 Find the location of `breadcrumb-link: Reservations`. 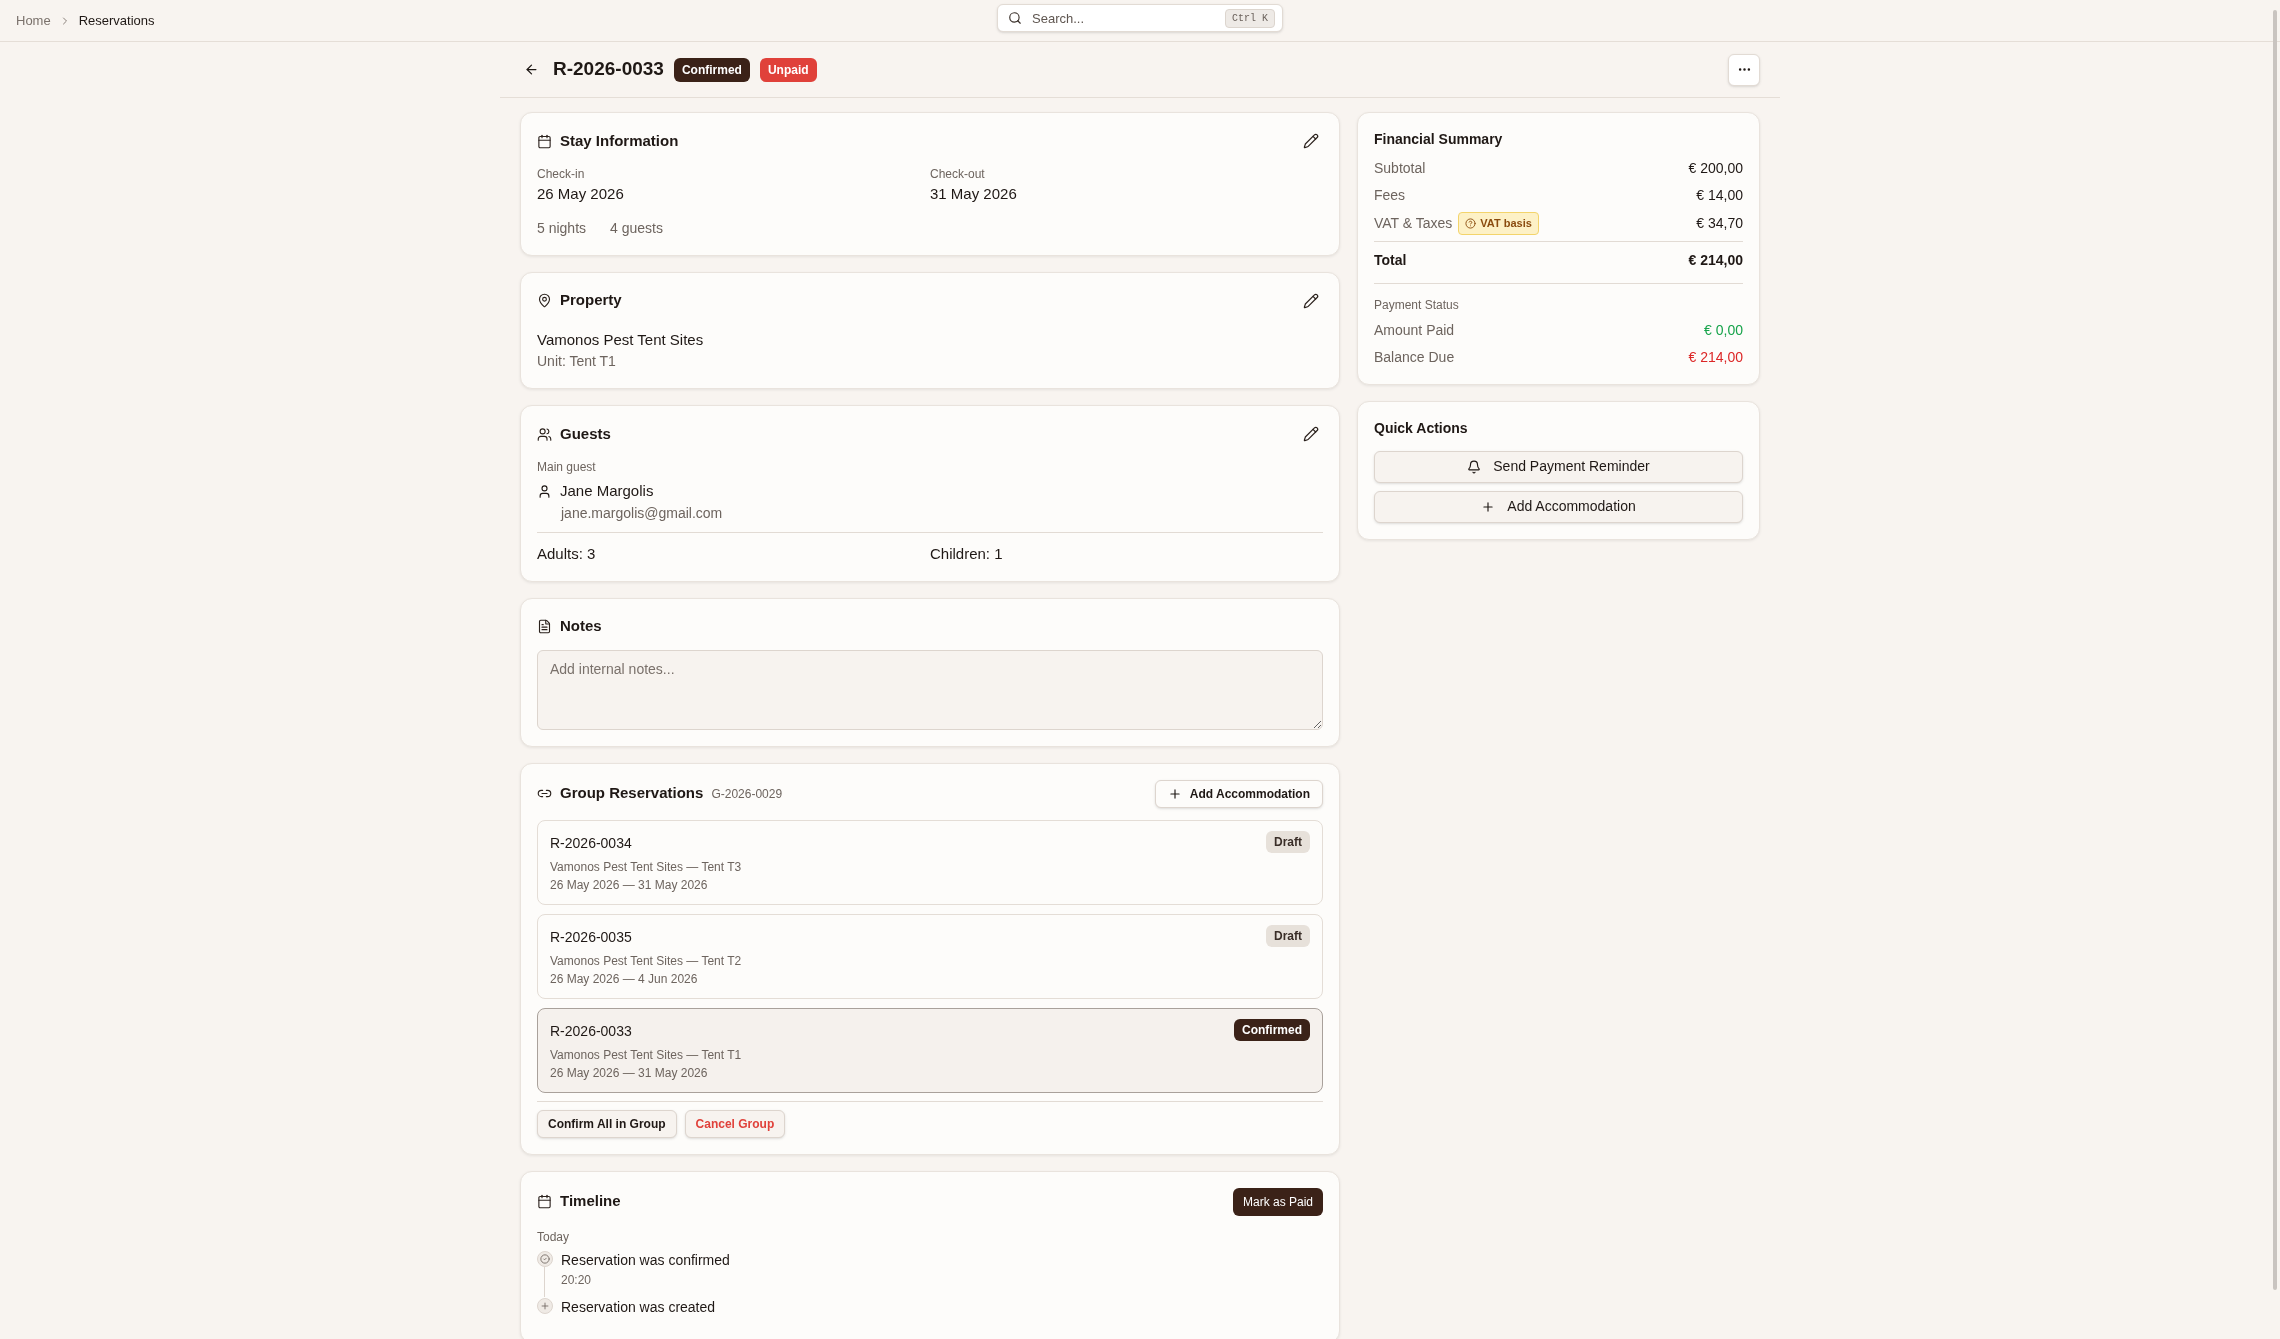

breadcrumb-link: Reservations is located at coordinates (116, 20).